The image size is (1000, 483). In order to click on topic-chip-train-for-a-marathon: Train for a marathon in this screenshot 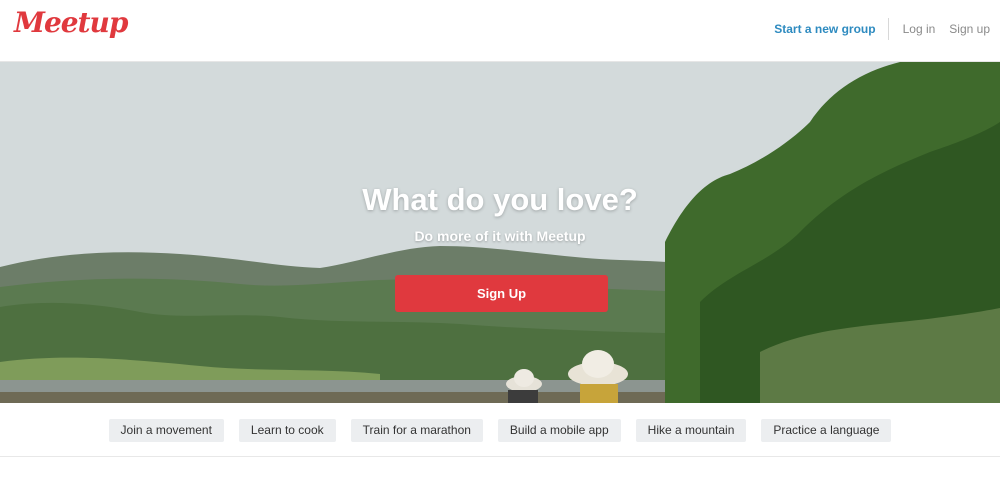, I will do `click(416, 430)`.